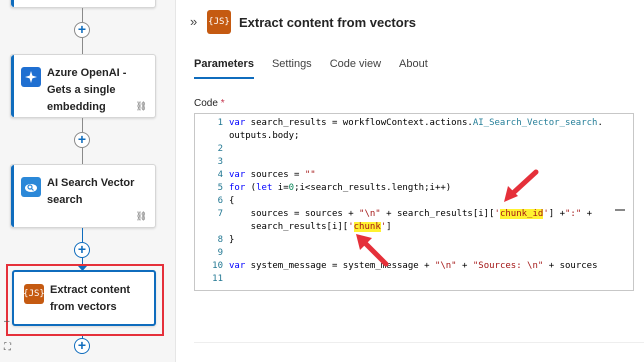 The height and width of the screenshot is (362, 644). What do you see at coordinates (414, 162) in the screenshot?
I see `code-line: 3` at bounding box center [414, 162].